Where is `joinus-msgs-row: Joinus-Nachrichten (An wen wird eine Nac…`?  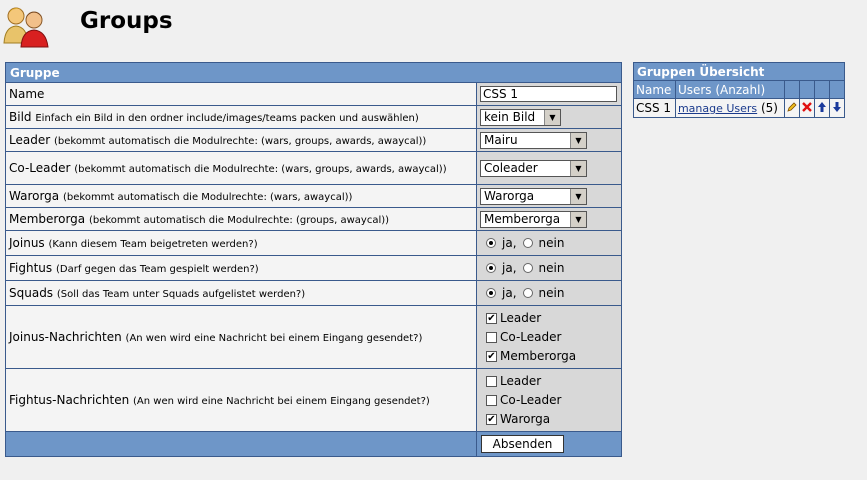
joinus-msgs-row: Joinus-Nachrichten (An wen wird eine Nac… is located at coordinates (314, 337).